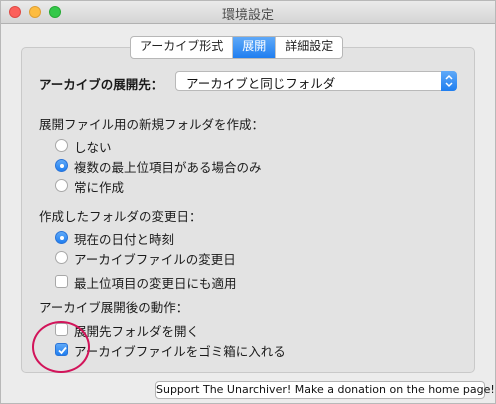  Describe the element at coordinates (93, 147) in the screenshot. I see `radio-never-label: しない` at that location.